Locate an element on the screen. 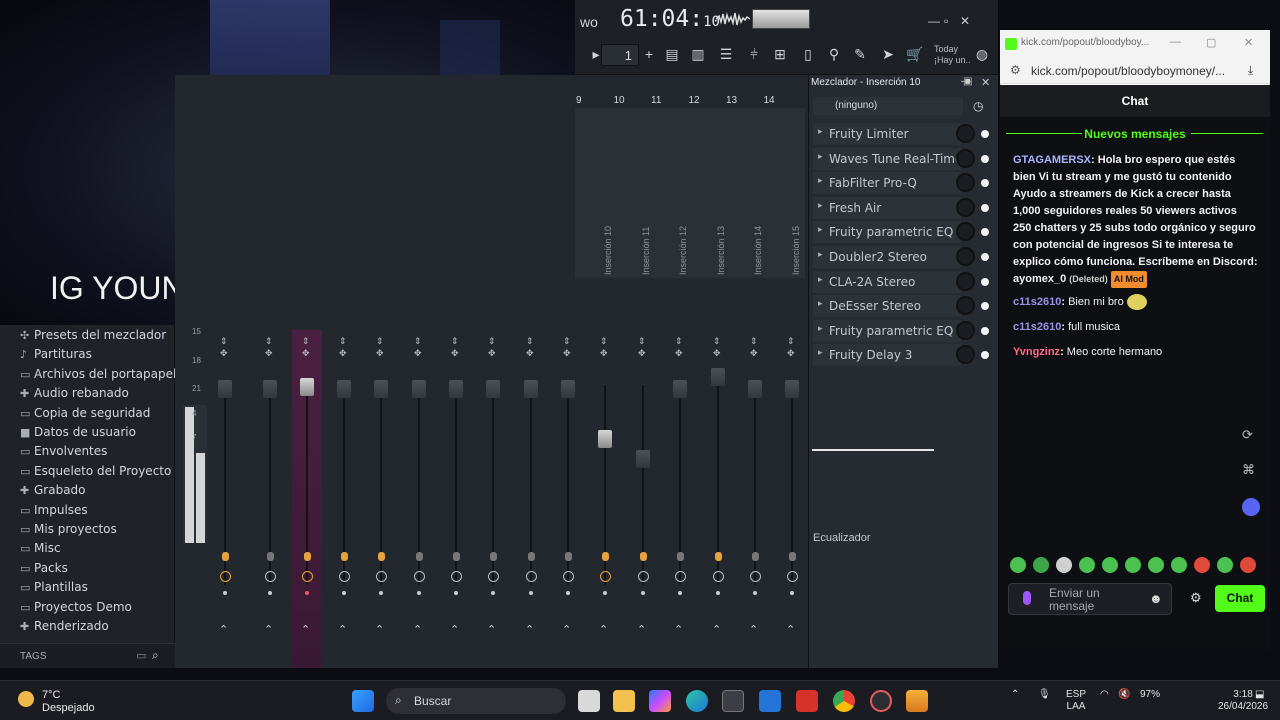 This screenshot has width=1280, height=720. send-chat-button: Chat is located at coordinates (1240, 598).